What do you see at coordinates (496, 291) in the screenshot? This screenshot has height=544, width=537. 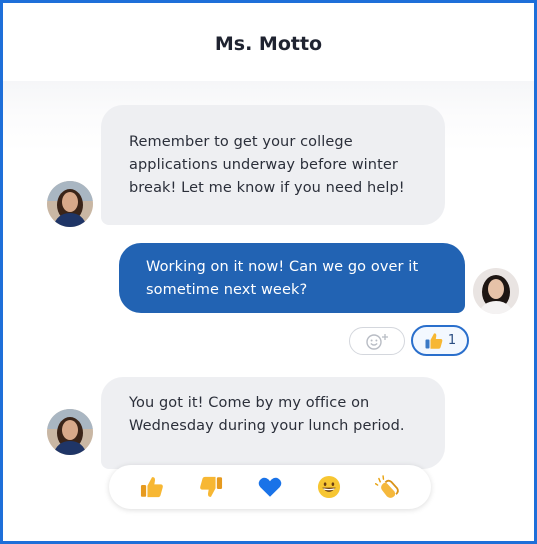 I see `student-avatar` at bounding box center [496, 291].